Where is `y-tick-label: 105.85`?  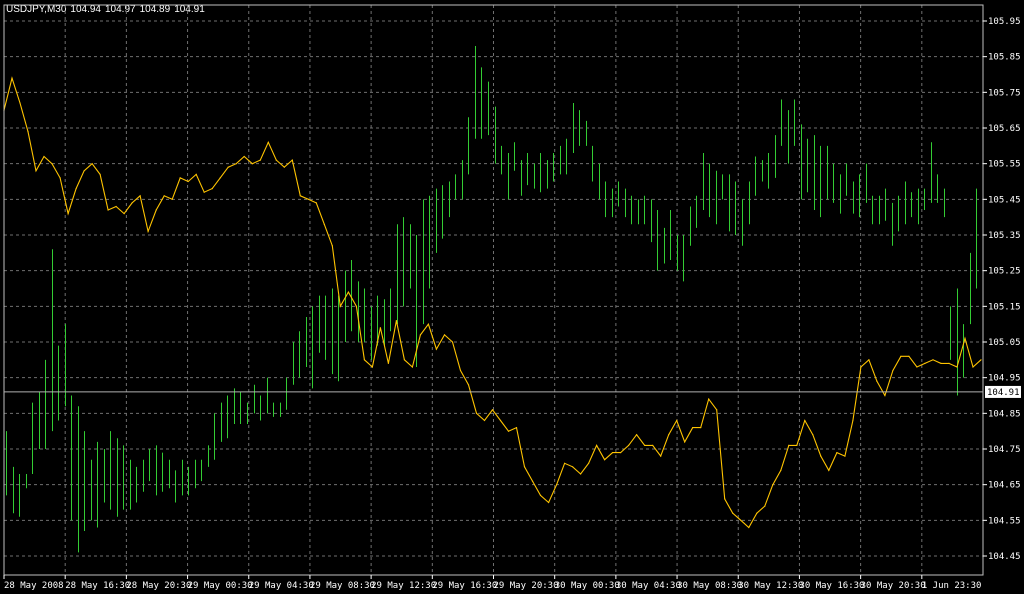 y-tick-label: 105.85 is located at coordinates (1004, 58).